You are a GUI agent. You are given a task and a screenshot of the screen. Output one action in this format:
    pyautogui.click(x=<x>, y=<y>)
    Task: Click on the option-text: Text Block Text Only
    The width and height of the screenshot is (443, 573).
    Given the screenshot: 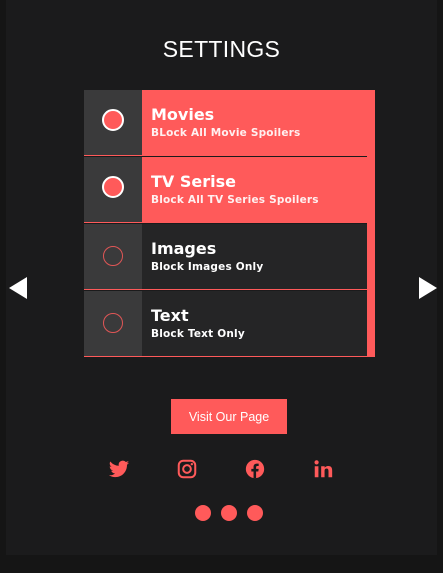 What is the action you would take?
    pyautogui.click(x=225, y=324)
    